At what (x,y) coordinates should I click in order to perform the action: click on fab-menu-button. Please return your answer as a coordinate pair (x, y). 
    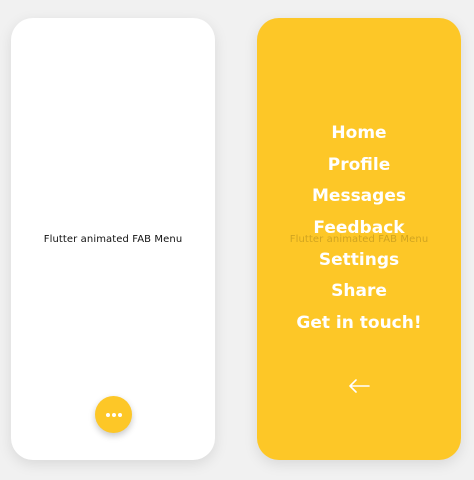
    Looking at the image, I should click on (113, 414).